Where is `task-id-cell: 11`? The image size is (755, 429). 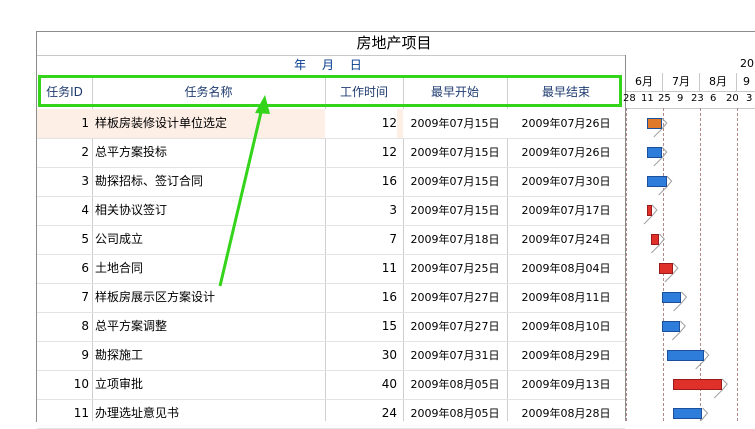 task-id-cell: 11 is located at coordinates (63, 413).